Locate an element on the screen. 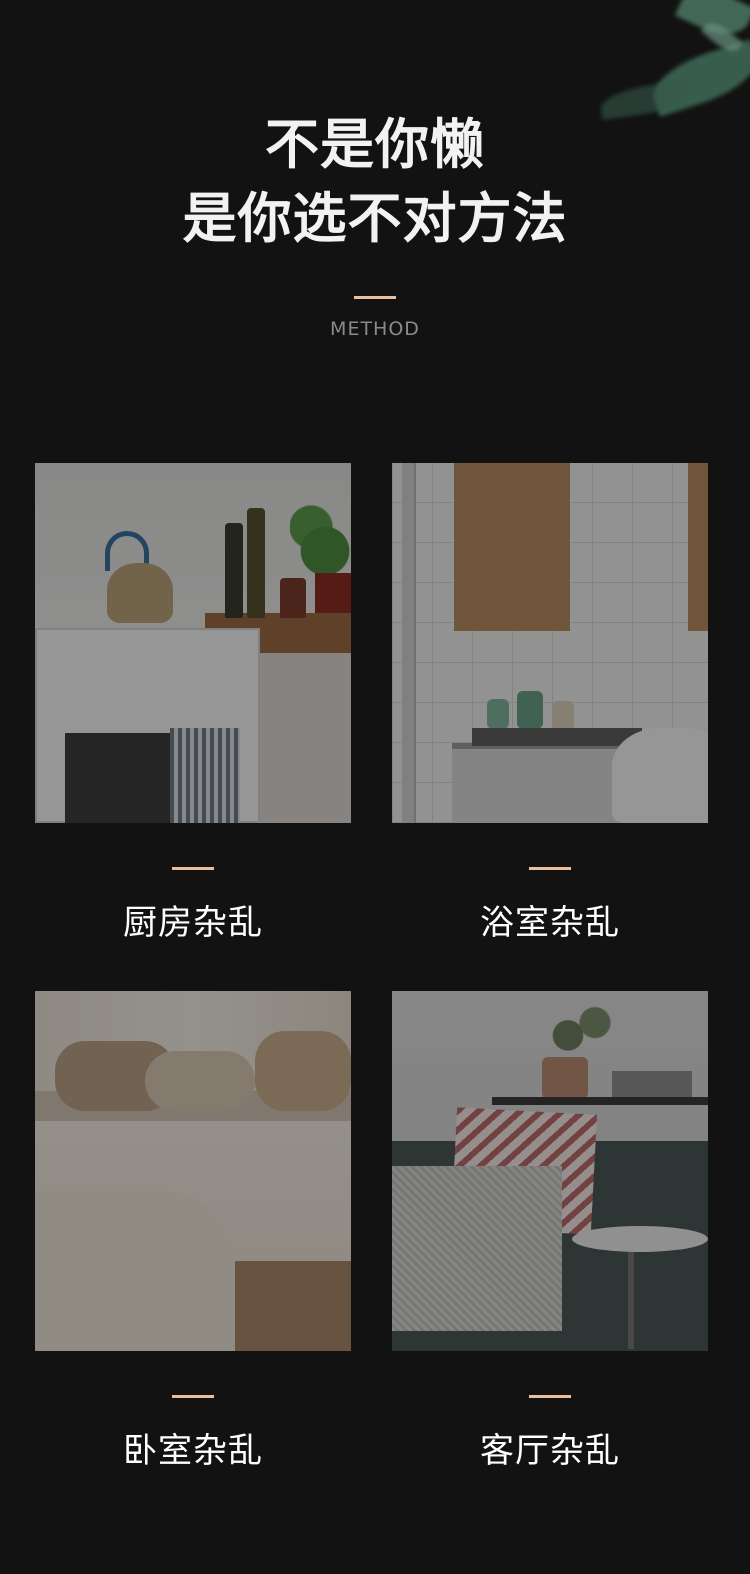  card-label: 浴室杂乱 is located at coordinates (550, 923).